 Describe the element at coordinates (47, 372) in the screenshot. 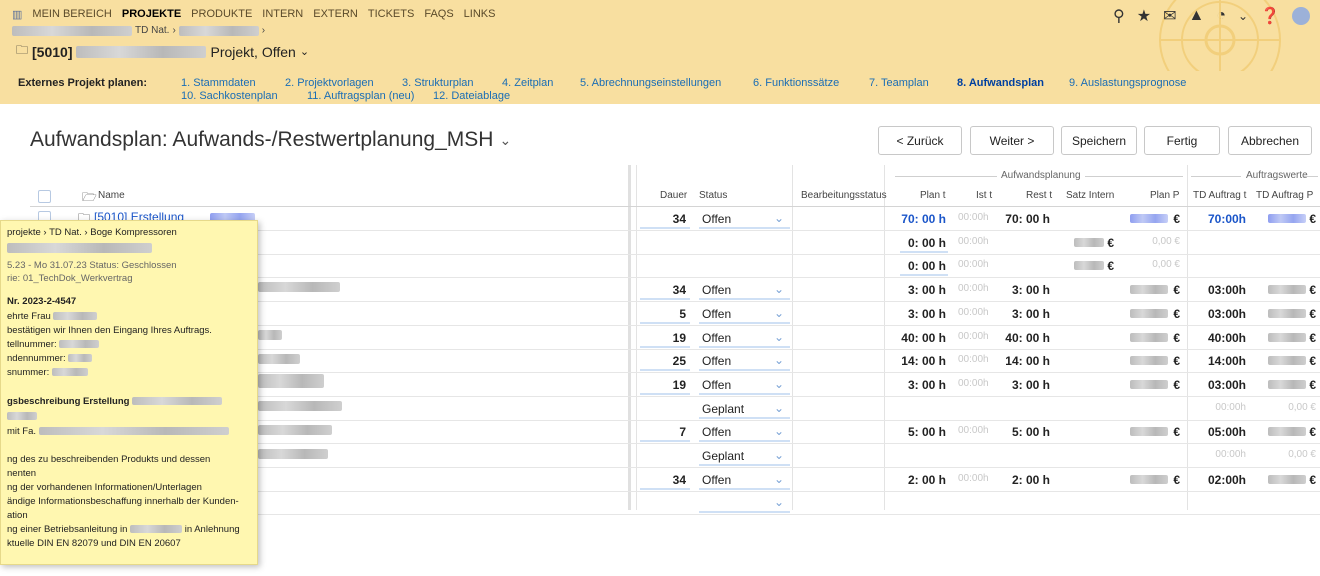

I see `tooltip-line: snummer:` at that location.